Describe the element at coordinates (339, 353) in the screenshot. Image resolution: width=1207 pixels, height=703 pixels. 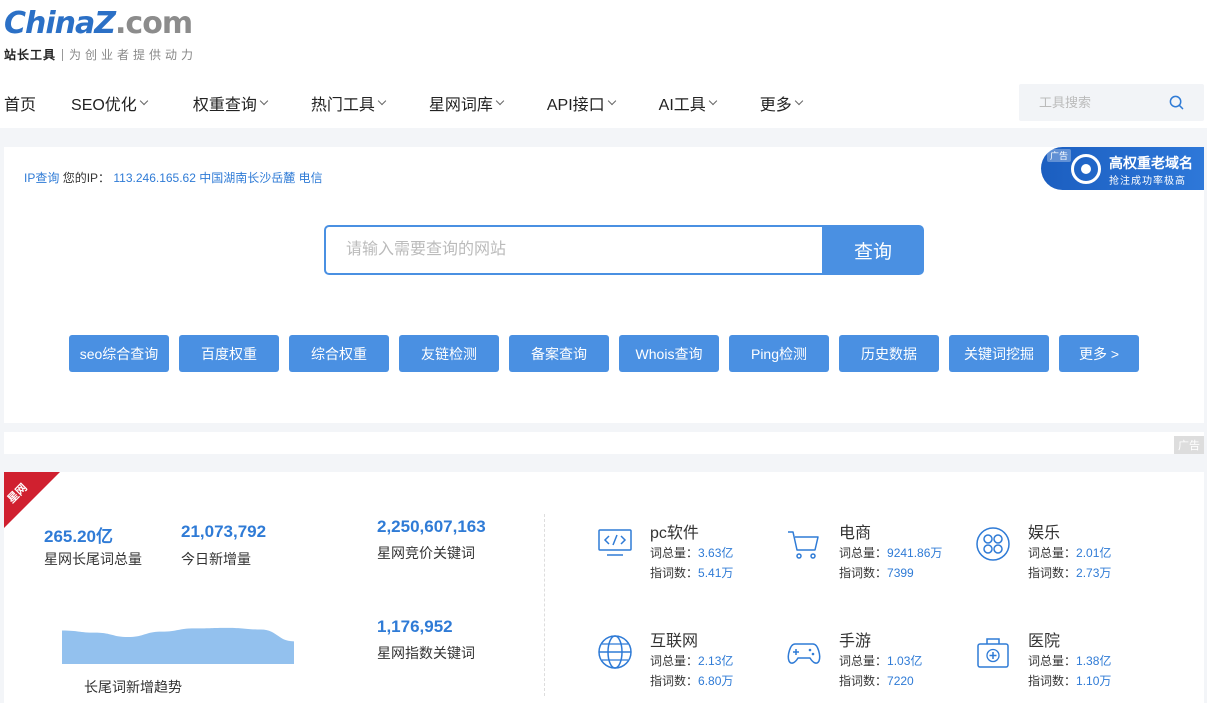
I see `quick-overall-weight-button: 综合权重` at that location.